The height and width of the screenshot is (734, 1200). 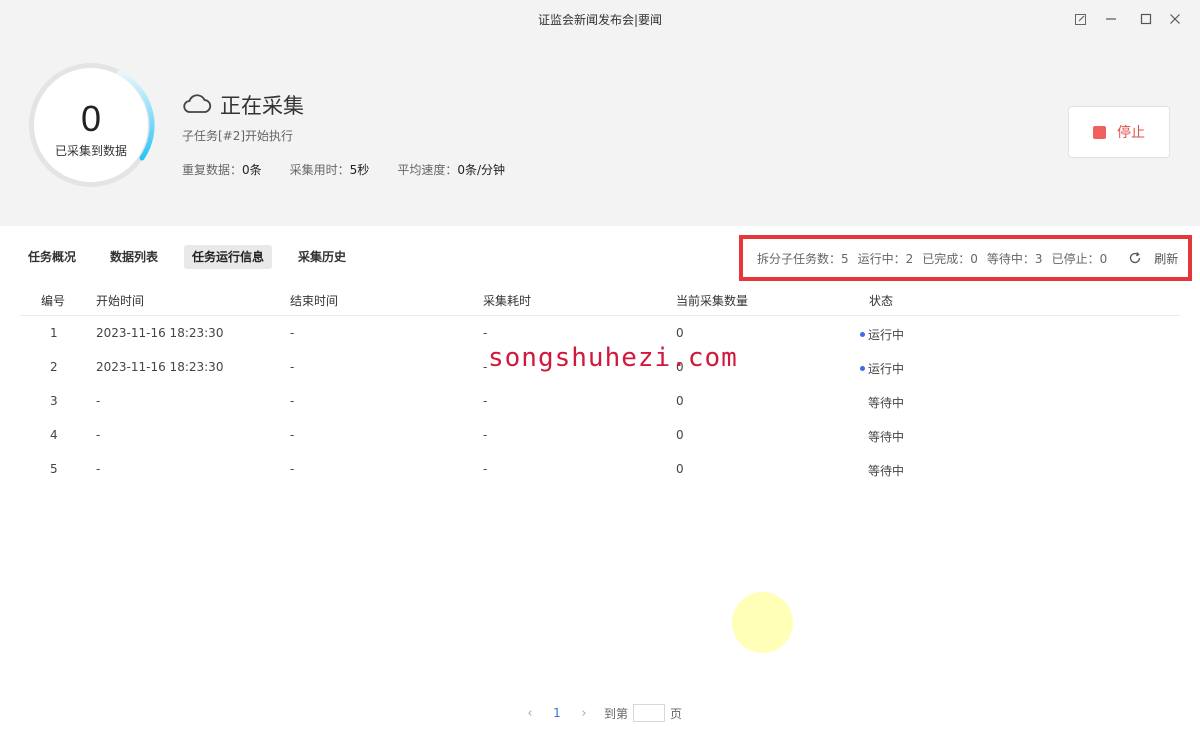 I want to click on tab-data-list: 数据列表, so click(x=134, y=257).